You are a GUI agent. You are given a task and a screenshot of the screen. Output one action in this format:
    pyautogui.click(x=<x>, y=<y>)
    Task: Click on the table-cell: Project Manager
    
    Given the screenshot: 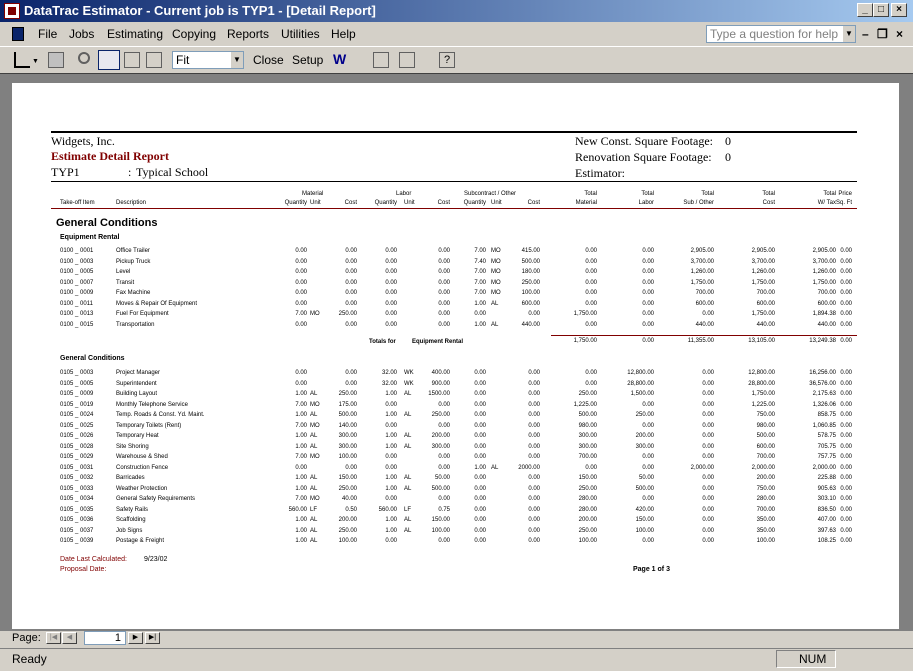 What is the action you would take?
    pyautogui.click(x=138, y=373)
    